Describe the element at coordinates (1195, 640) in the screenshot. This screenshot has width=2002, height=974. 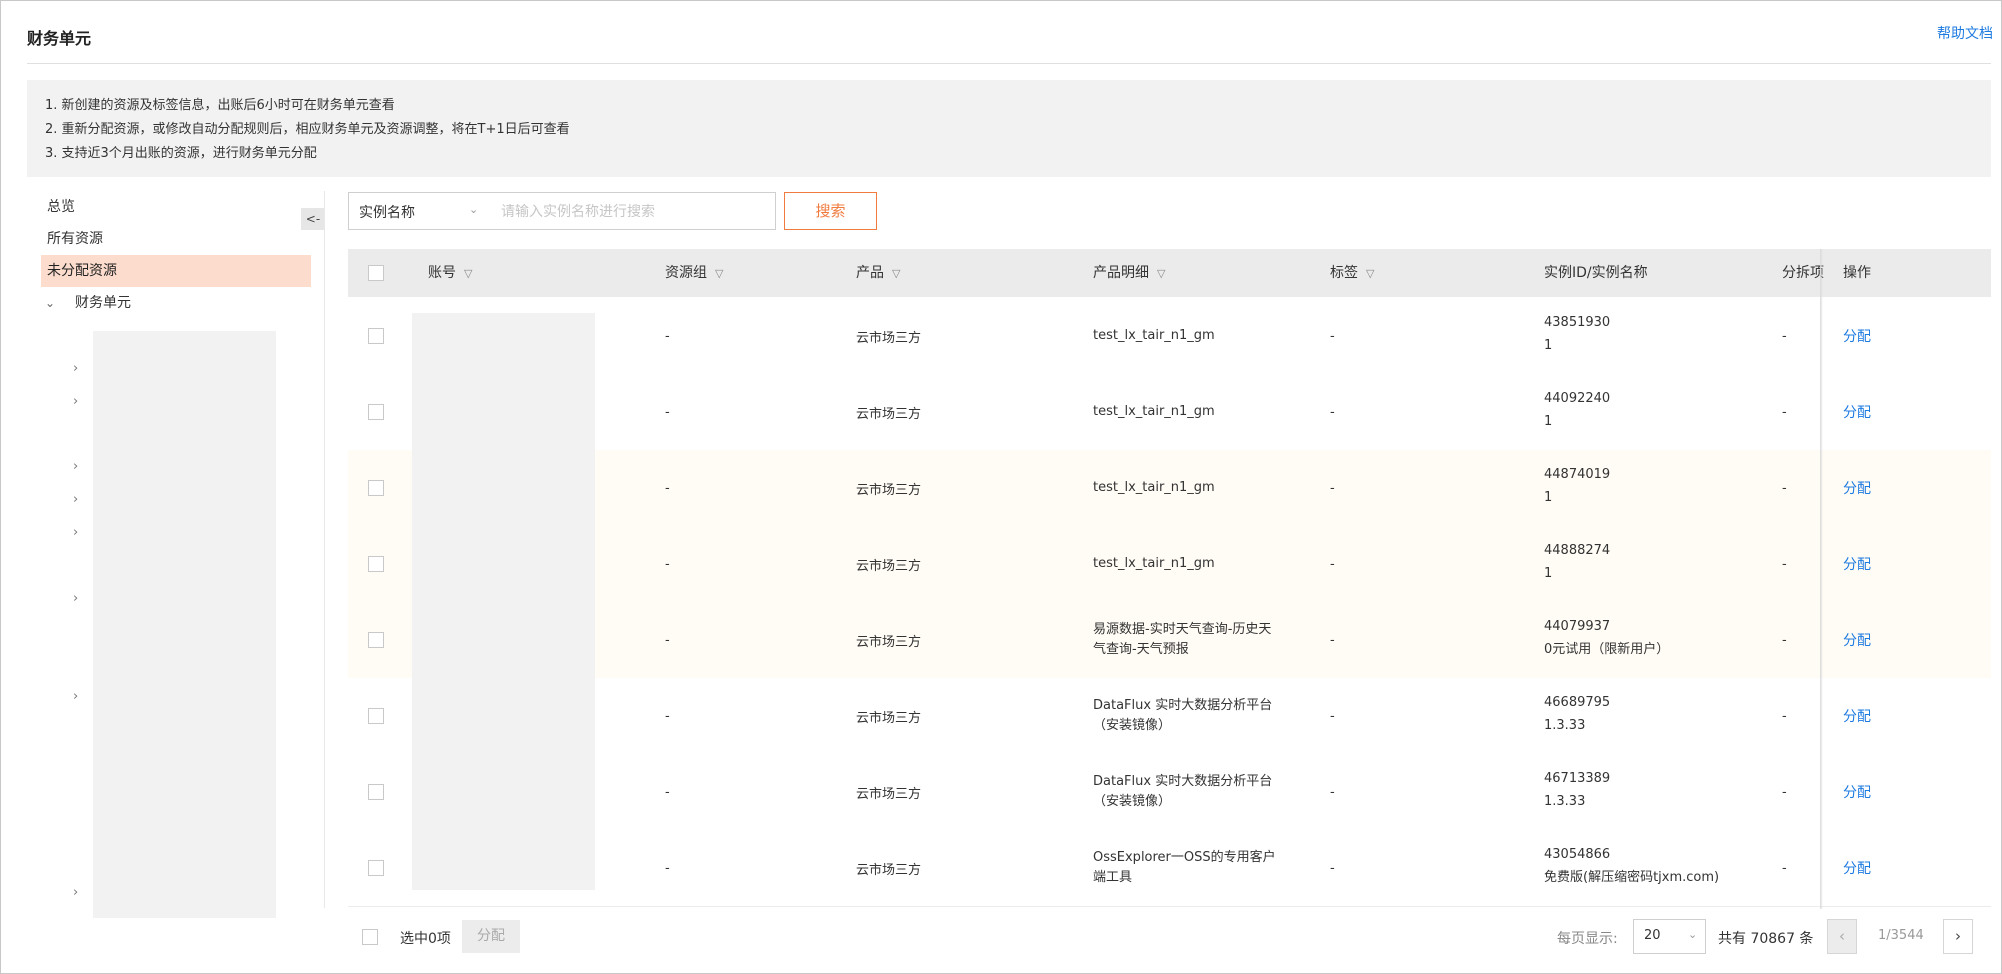
I see `product-detail-cell: 易源数据-实时天气查询-历史天 气查询-天气预报` at that location.